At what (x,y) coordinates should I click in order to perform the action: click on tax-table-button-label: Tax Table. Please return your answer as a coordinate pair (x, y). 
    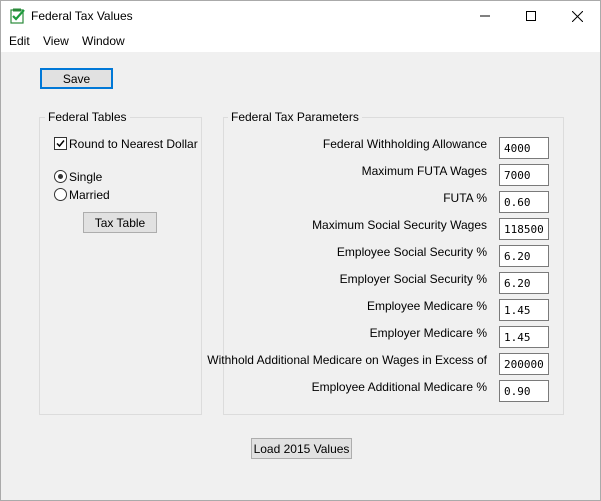
    Looking at the image, I should click on (120, 222).